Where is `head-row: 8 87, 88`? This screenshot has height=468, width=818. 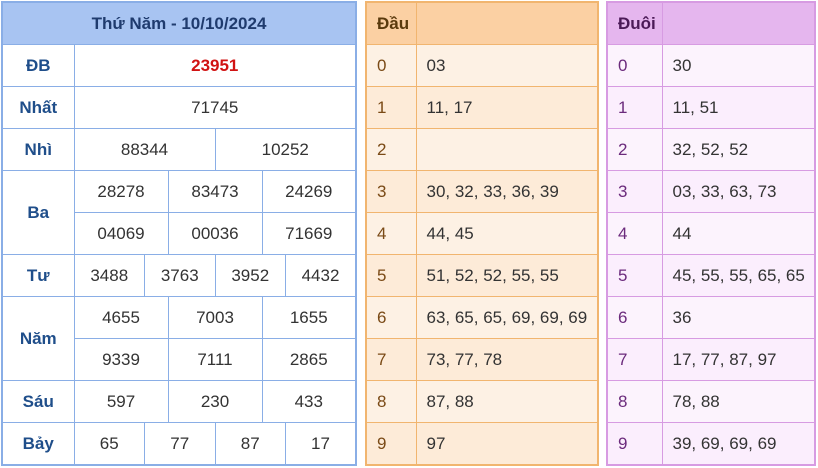 head-row: 8 87, 88 is located at coordinates (482, 401).